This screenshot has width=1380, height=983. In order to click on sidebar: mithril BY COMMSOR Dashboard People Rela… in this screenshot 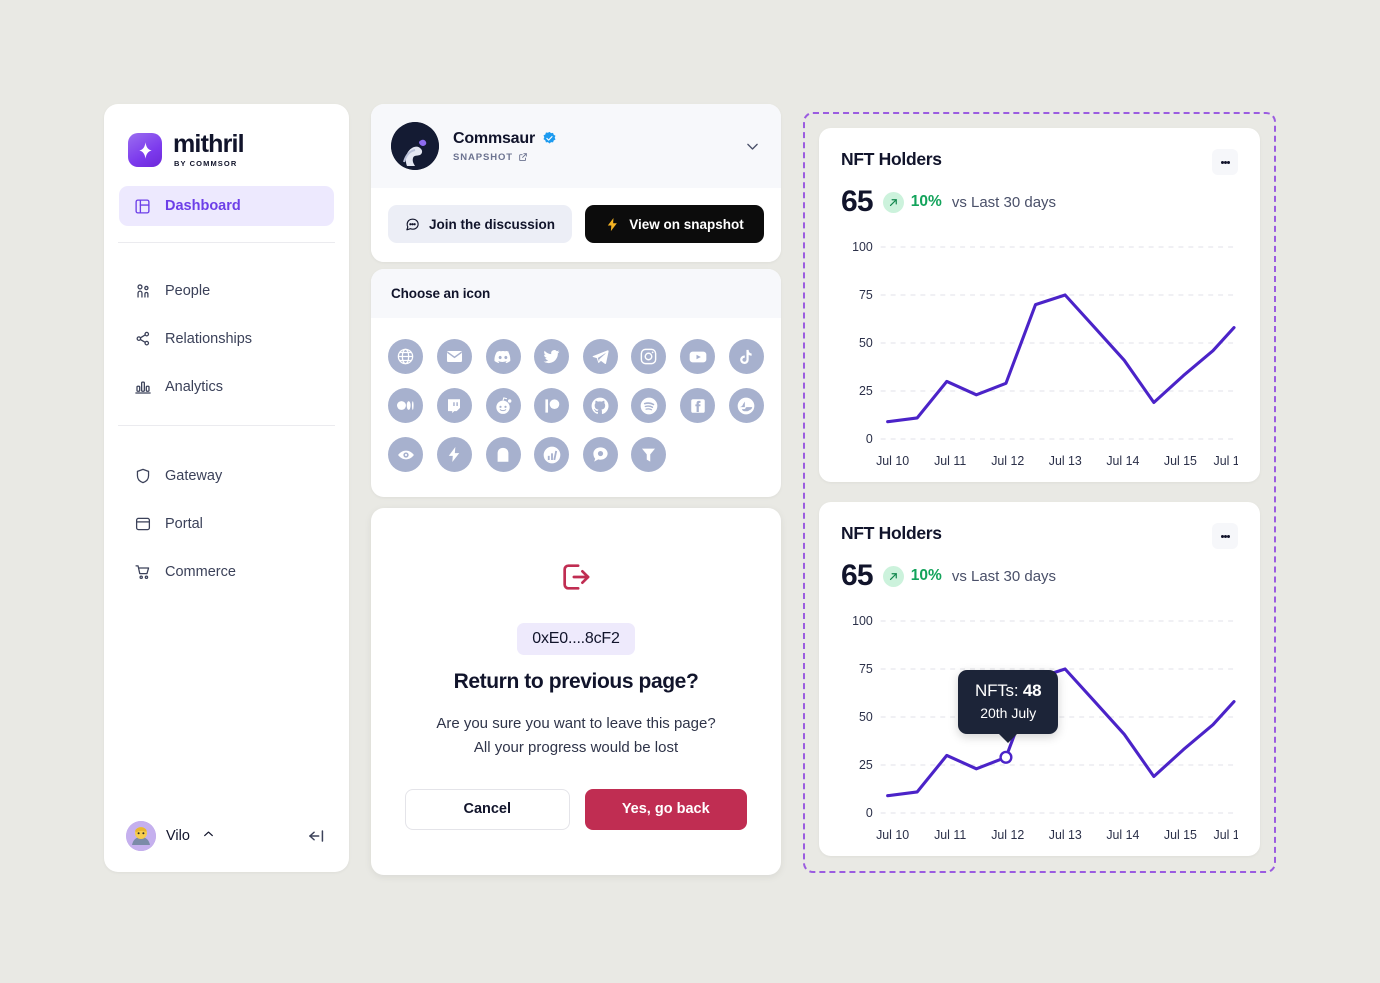, I will do `click(226, 488)`.